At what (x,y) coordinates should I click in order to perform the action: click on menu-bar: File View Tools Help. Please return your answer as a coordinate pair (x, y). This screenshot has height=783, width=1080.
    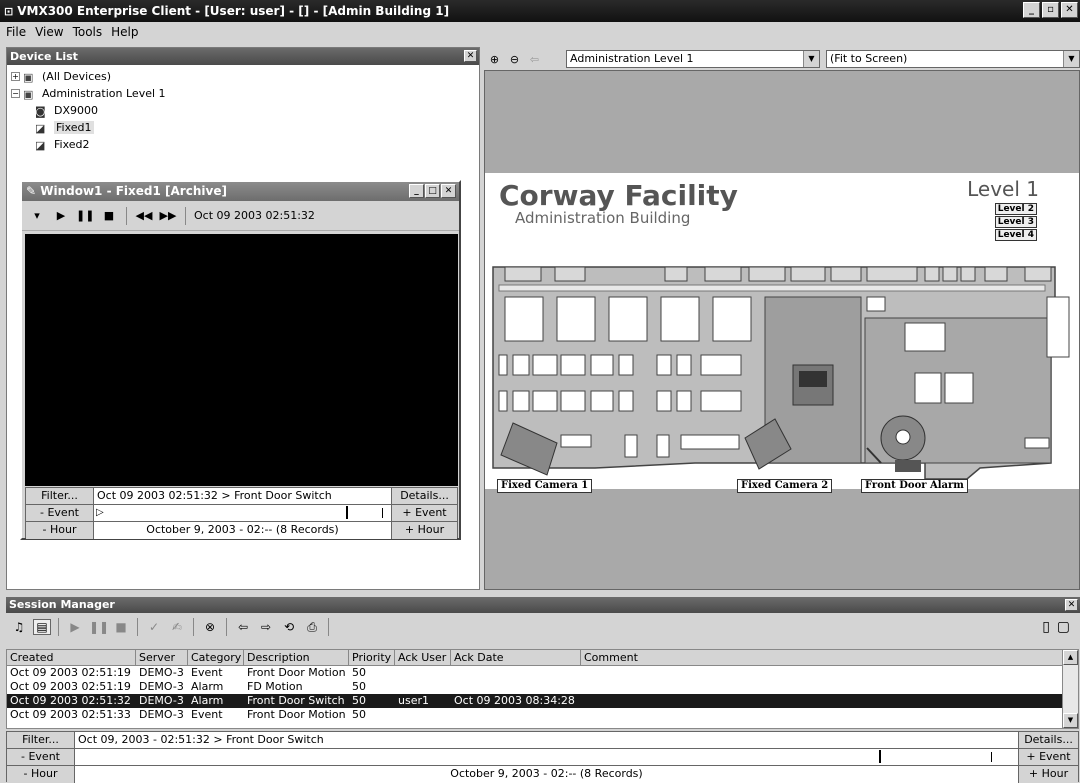
    Looking at the image, I should click on (540, 32).